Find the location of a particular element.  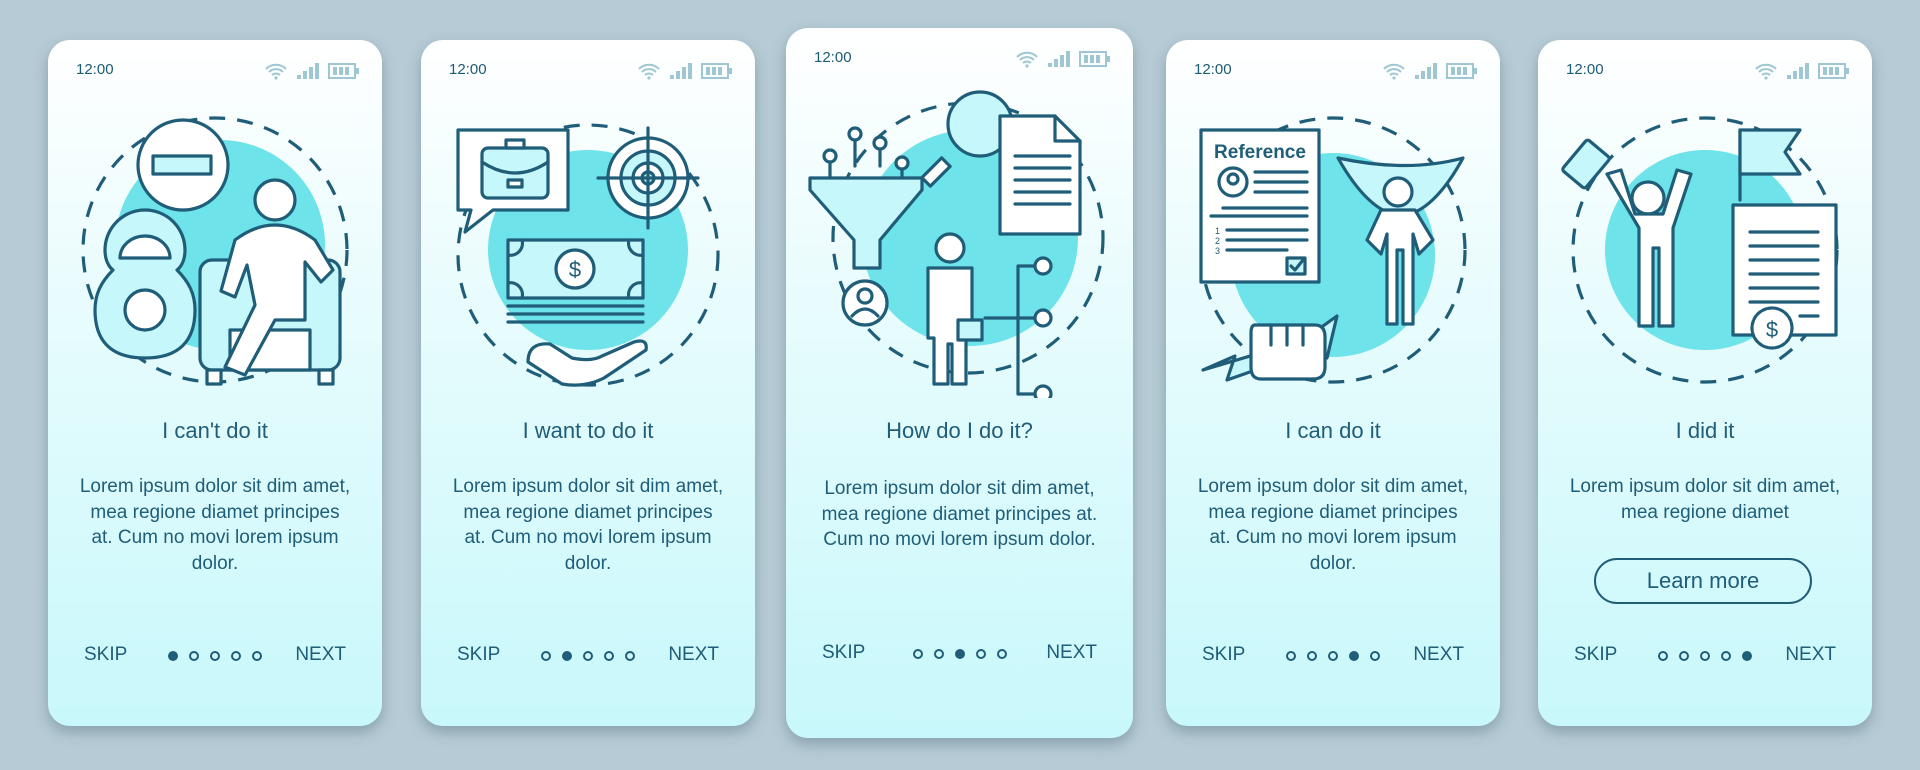

illustration-can-do-it: Reference 1 2 3 is located at coordinates (1333, 265).